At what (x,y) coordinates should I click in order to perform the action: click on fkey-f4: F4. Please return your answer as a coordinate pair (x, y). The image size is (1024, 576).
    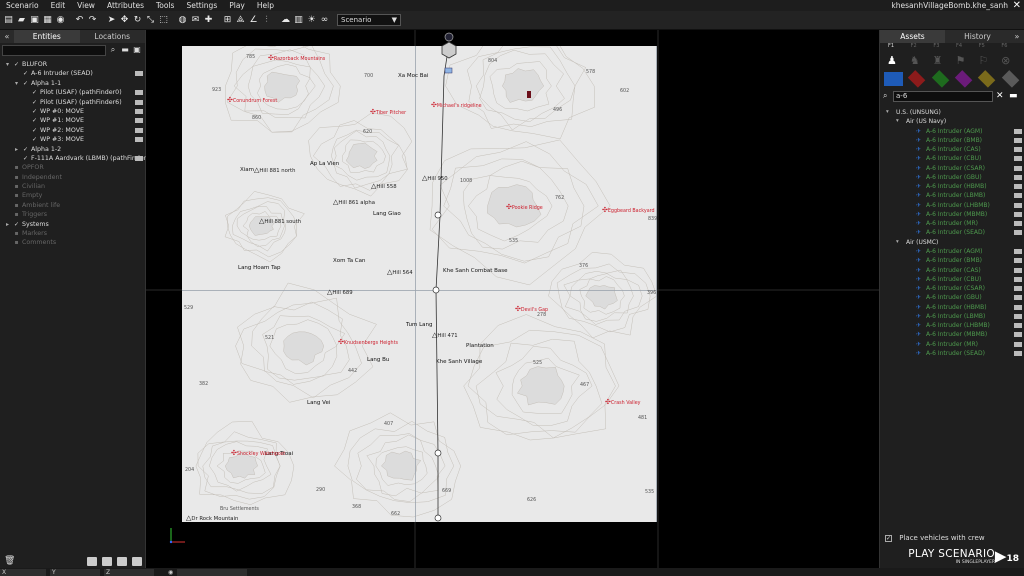
    Looking at the image, I should click on (967, 47).